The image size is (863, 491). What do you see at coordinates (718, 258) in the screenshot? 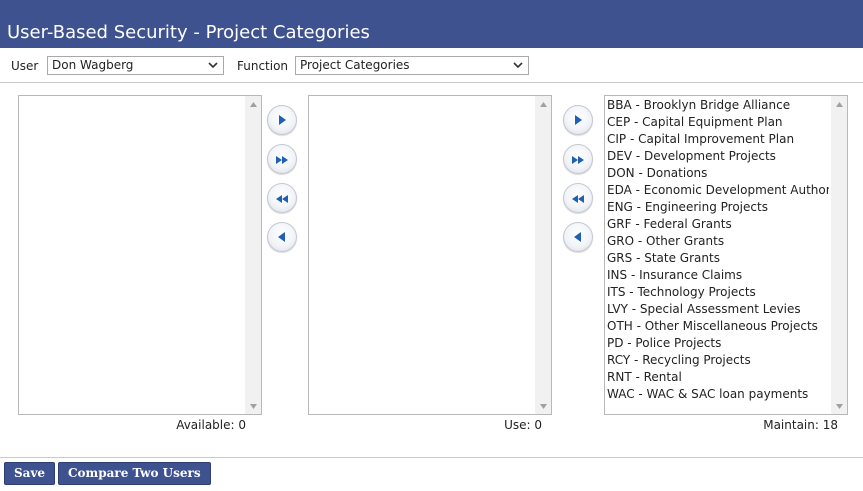
I see `list-item: GRS - State Grants` at bounding box center [718, 258].